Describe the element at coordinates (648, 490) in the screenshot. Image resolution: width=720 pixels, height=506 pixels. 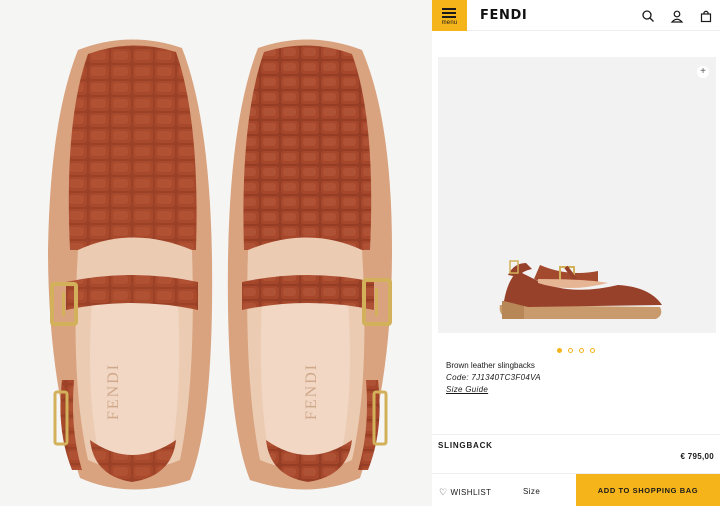
I see `add-to-bag-button: ADD TO SHOPPING BAG` at that location.